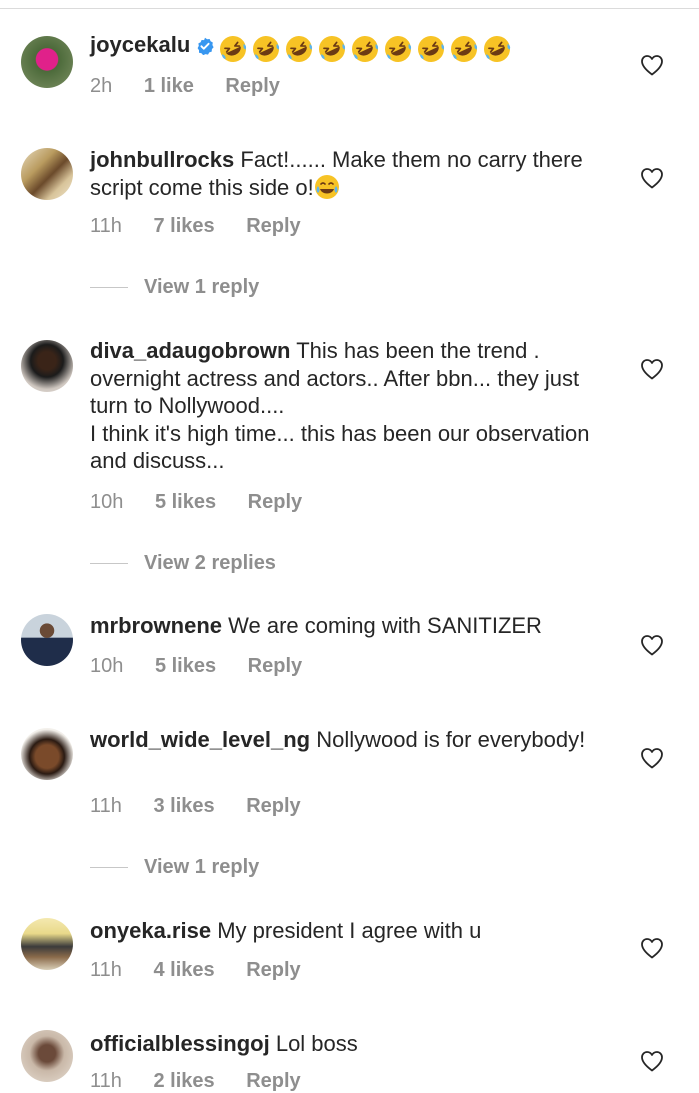 The image size is (699, 1093). Describe the element at coordinates (349, 8) in the screenshot. I see `top-divider` at that location.